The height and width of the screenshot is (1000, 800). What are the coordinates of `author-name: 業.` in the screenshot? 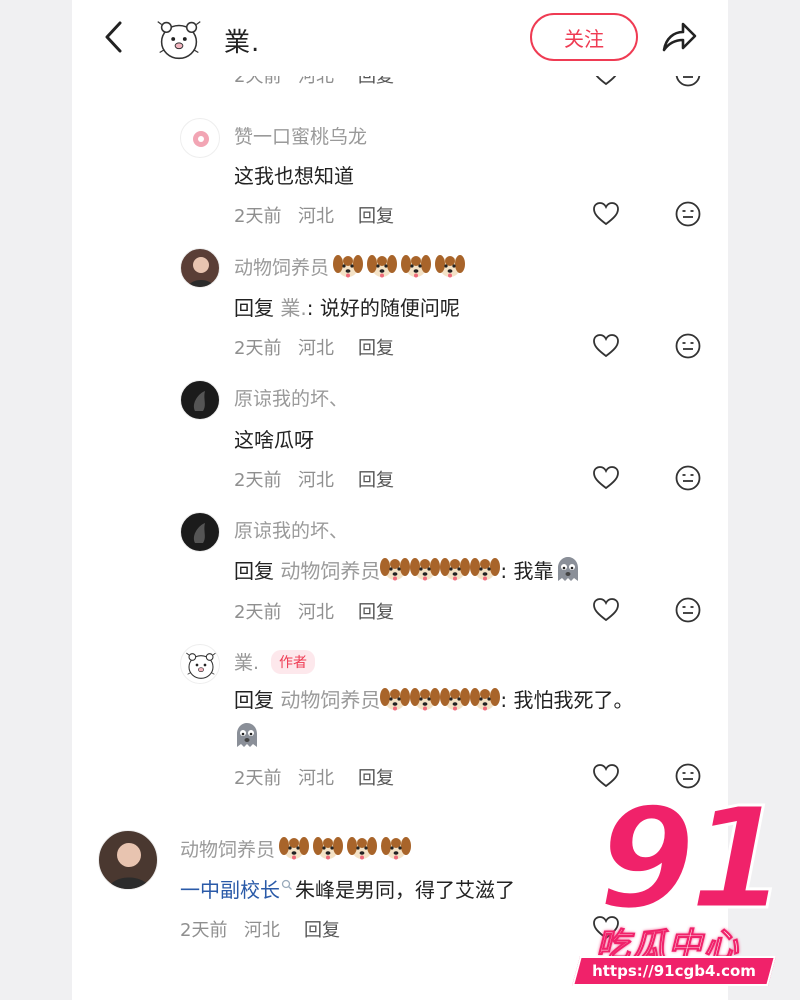 It's located at (242, 40).